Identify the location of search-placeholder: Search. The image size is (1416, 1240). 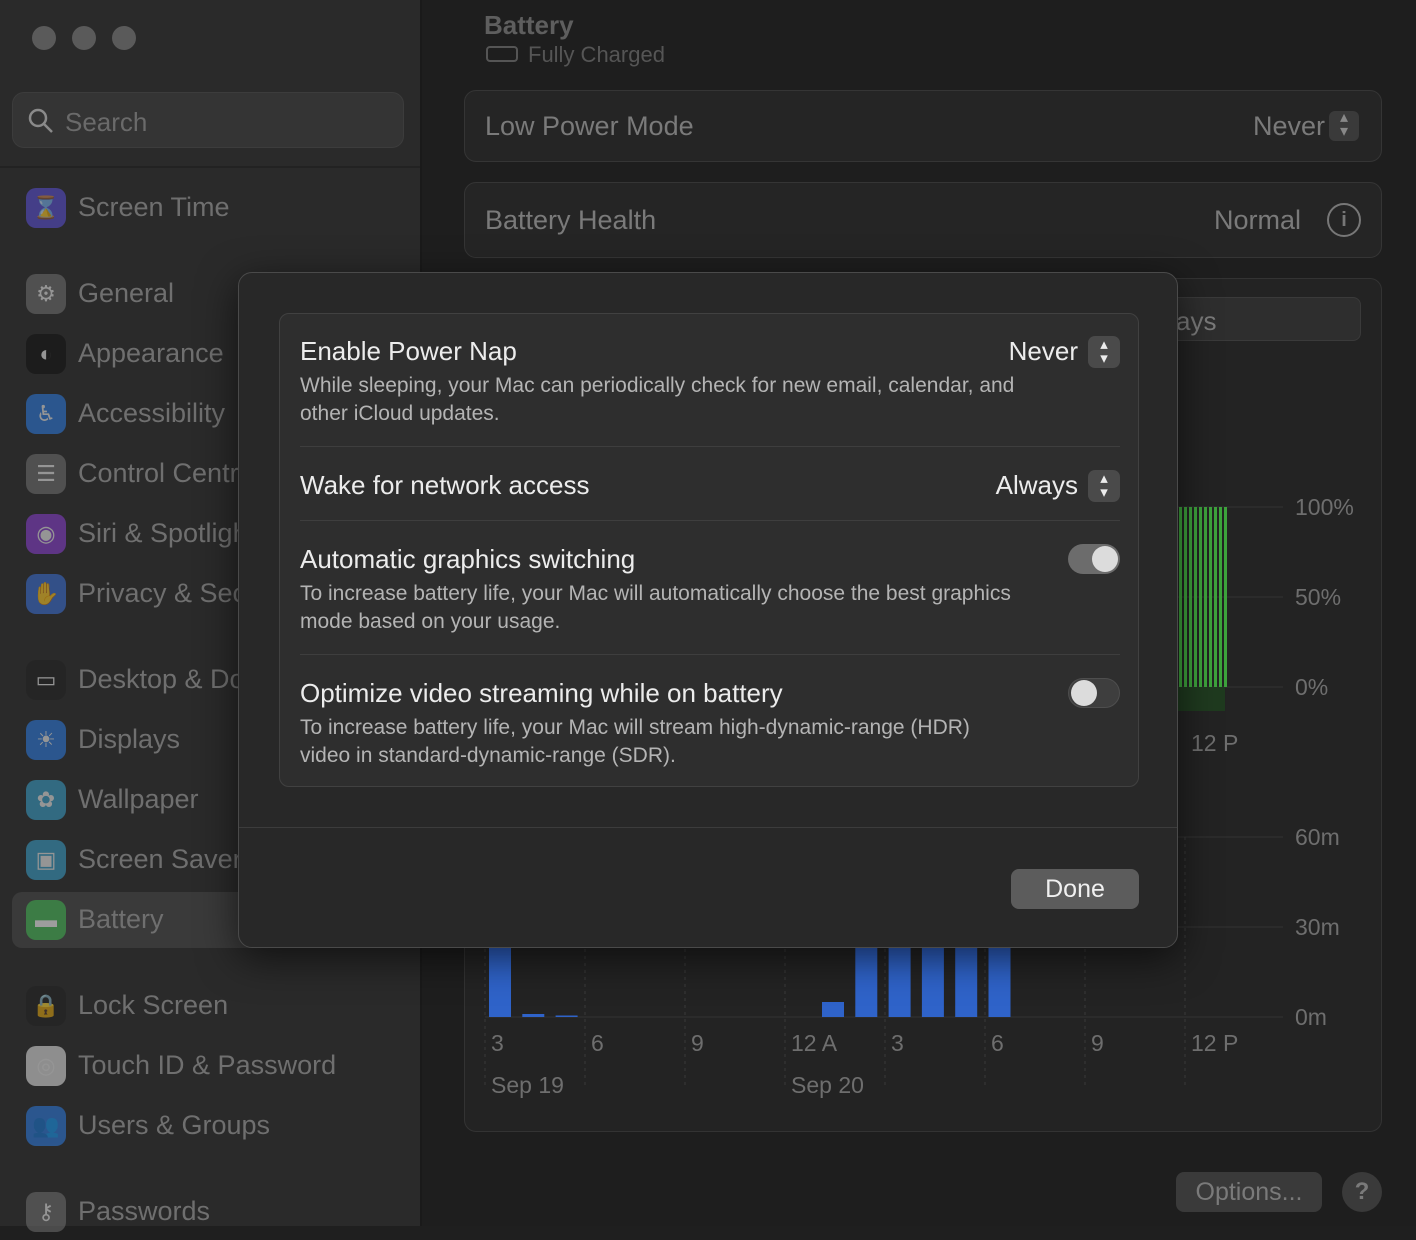
(106, 122).